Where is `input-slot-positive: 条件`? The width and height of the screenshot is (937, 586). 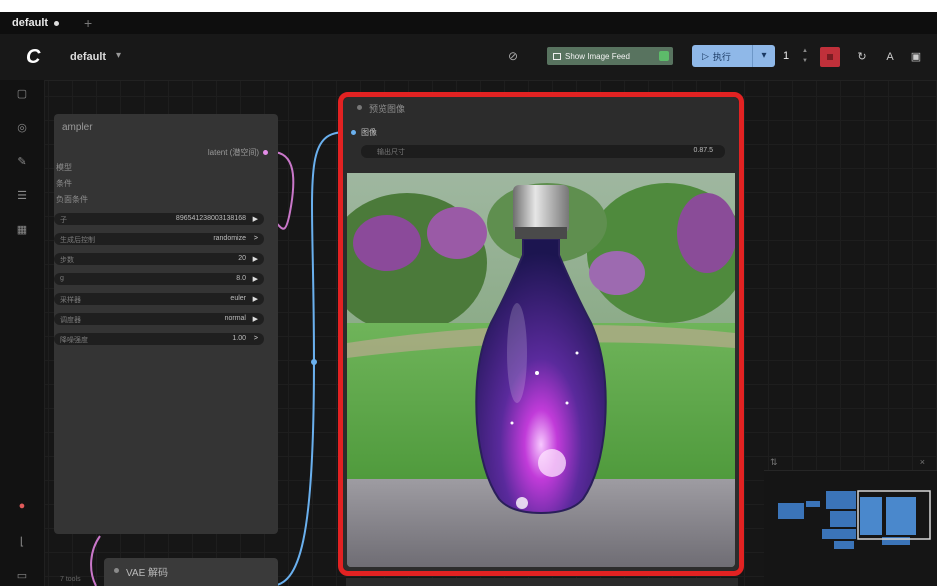 input-slot-positive: 条件 is located at coordinates (64, 183).